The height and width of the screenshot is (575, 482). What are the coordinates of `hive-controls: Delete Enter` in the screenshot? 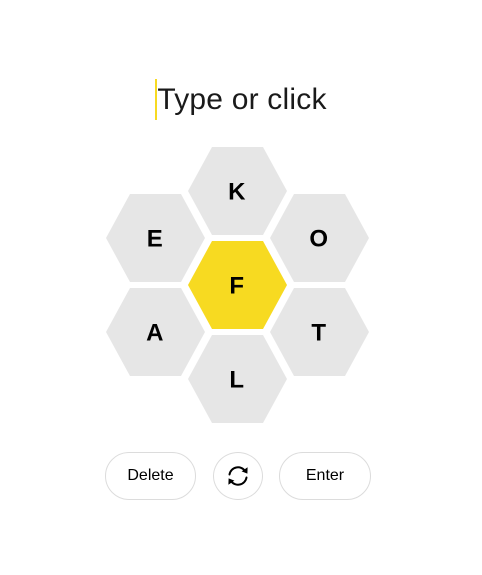 It's located at (241, 477).